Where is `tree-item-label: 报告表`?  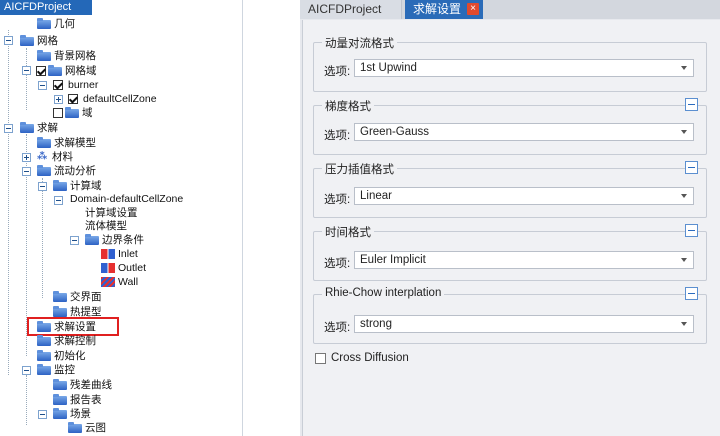 tree-item-label: 报告表 is located at coordinates (86, 400).